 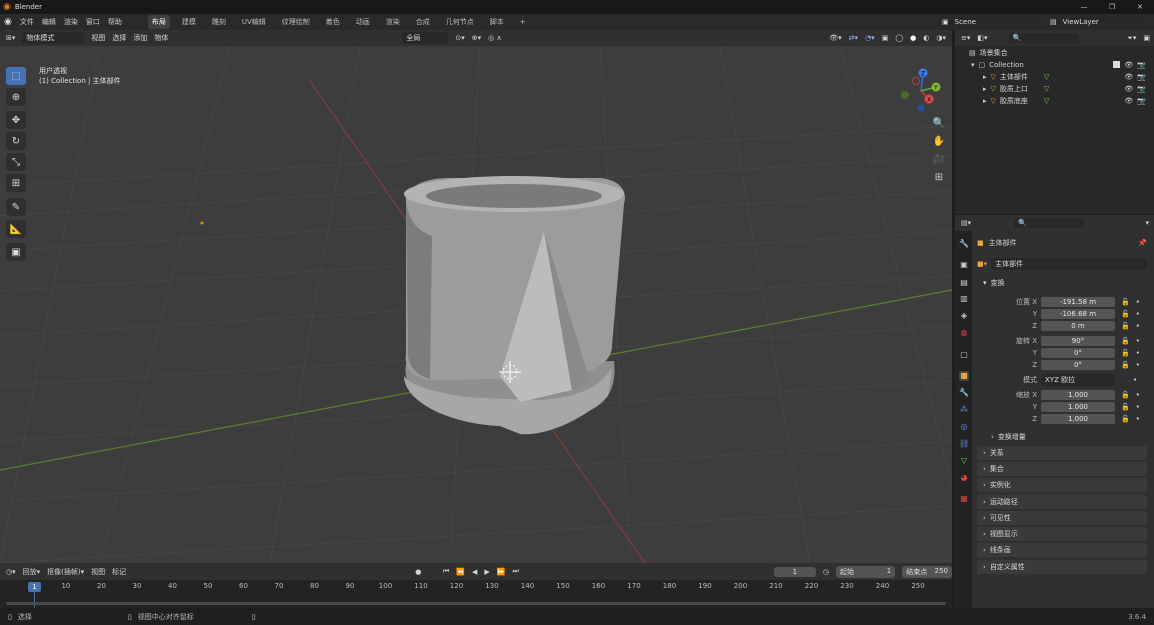 What do you see at coordinates (1078, 379) in the screenshot?
I see `rotation-mode-dropdown: XYZ 欧拉` at bounding box center [1078, 379].